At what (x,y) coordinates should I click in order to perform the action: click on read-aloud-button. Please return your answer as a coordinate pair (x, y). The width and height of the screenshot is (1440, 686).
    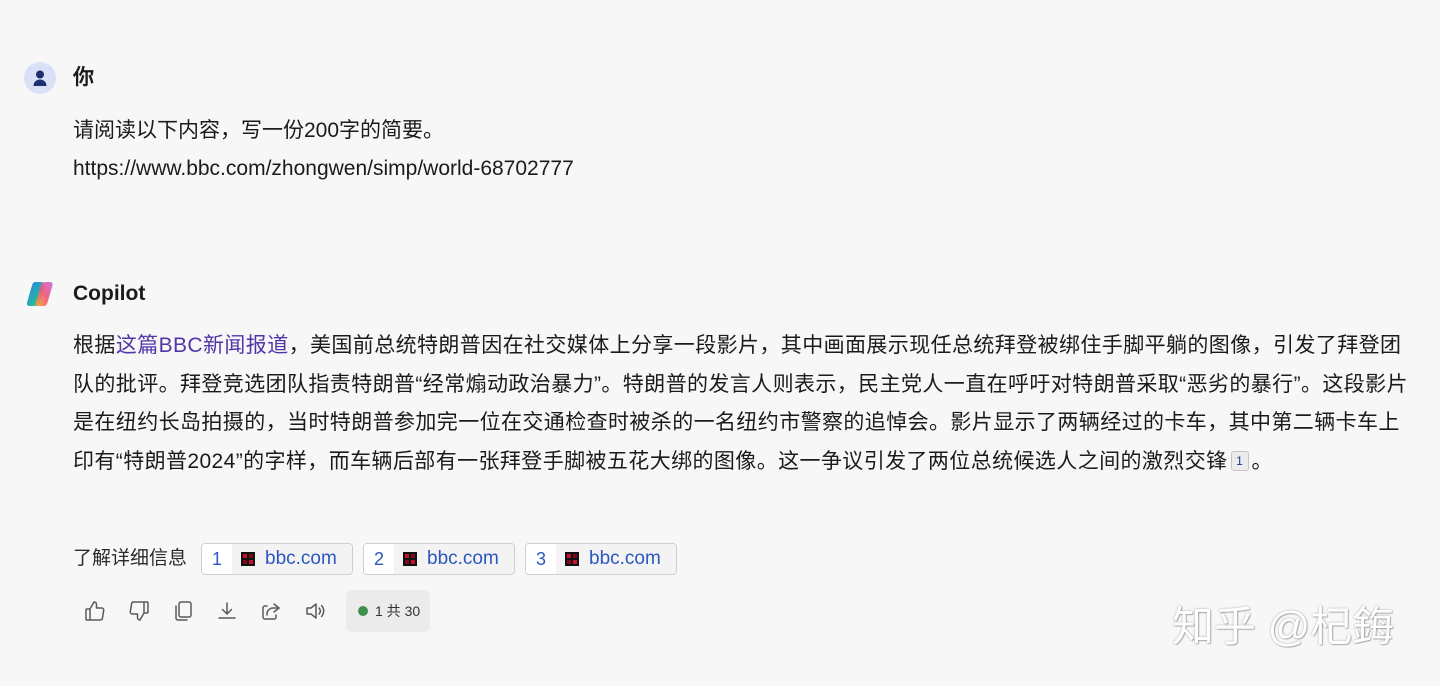
    Looking at the image, I should click on (315, 611).